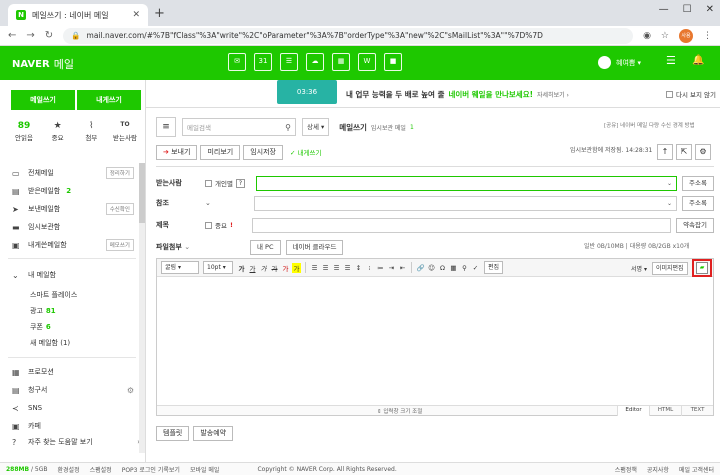 This screenshot has width=720, height=475. I want to click on pop3-log-link: POP3 로그인 기록보기, so click(151, 469).